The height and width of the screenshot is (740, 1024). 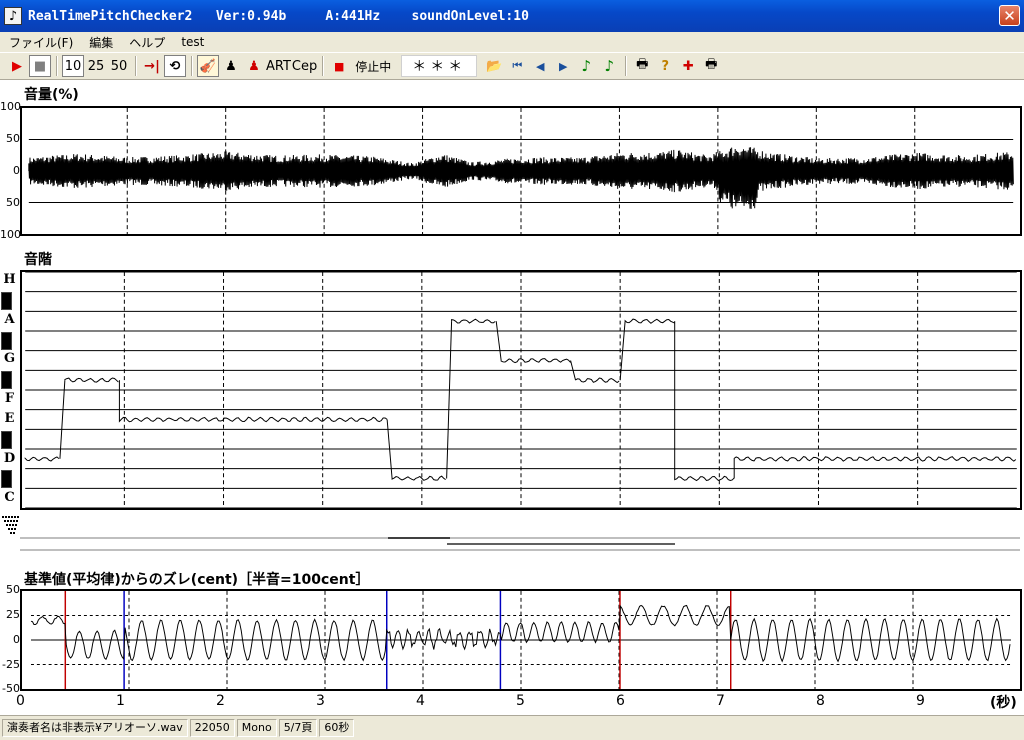 I want to click on next-page-icon: ▶, so click(x=563, y=66).